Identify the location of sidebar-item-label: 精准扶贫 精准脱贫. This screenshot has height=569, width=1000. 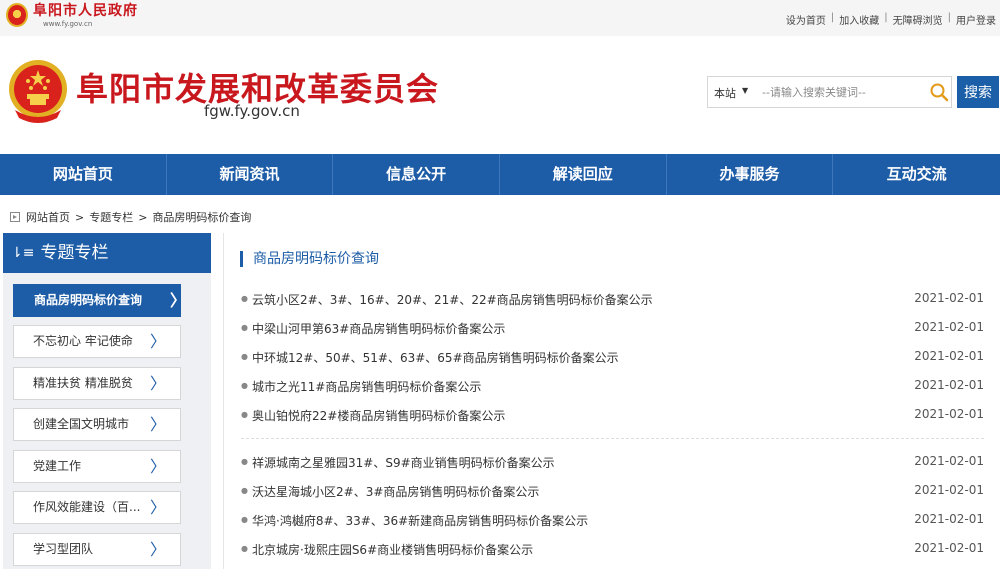
(83, 383).